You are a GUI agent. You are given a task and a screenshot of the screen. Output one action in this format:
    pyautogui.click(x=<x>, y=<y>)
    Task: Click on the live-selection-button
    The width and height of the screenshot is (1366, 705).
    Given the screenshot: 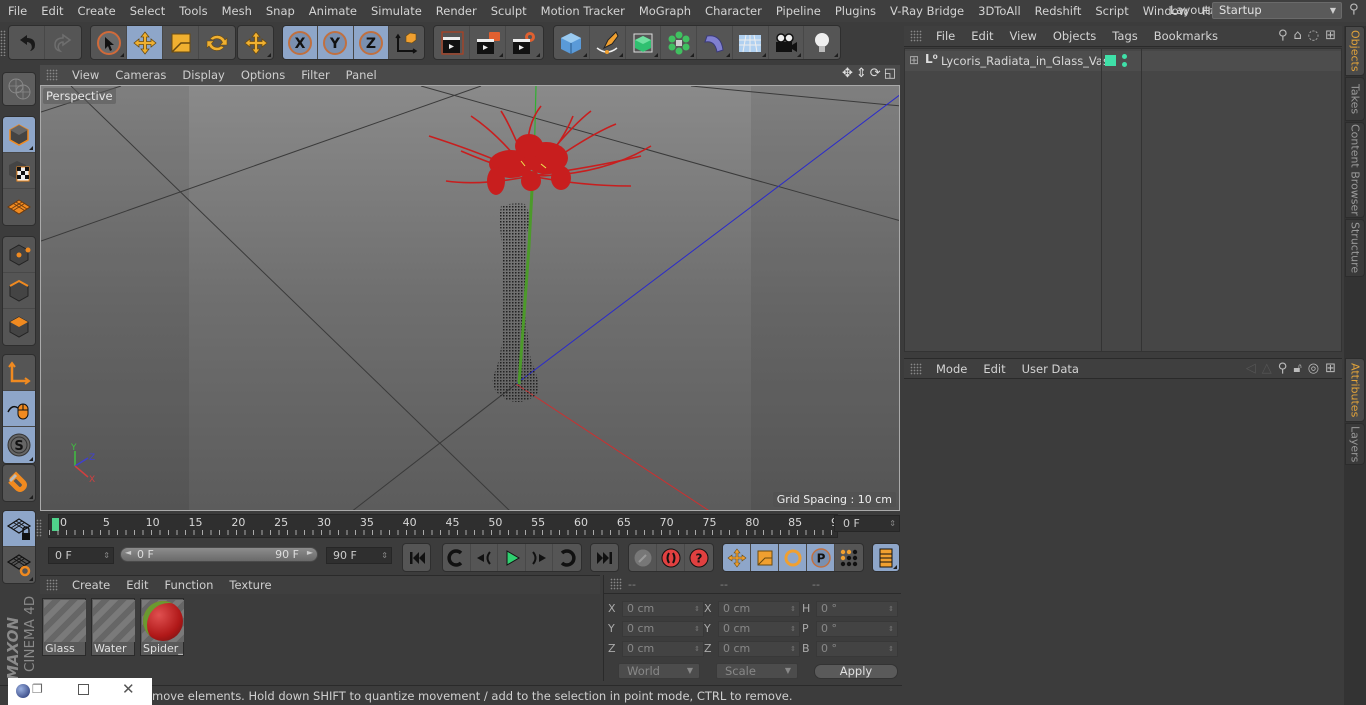 What is the action you would take?
    pyautogui.click(x=109, y=42)
    